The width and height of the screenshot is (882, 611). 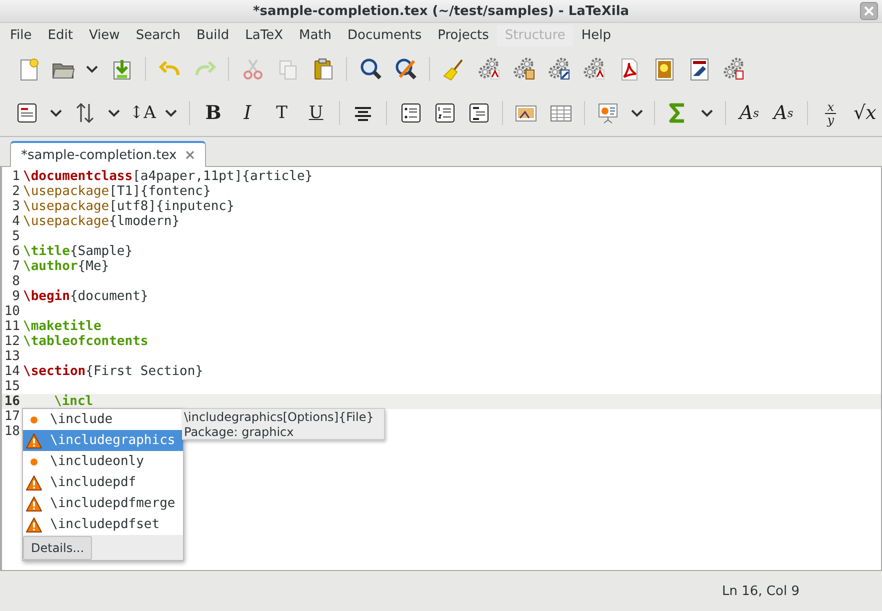 I want to click on menu-item: Projects, so click(x=463, y=35).